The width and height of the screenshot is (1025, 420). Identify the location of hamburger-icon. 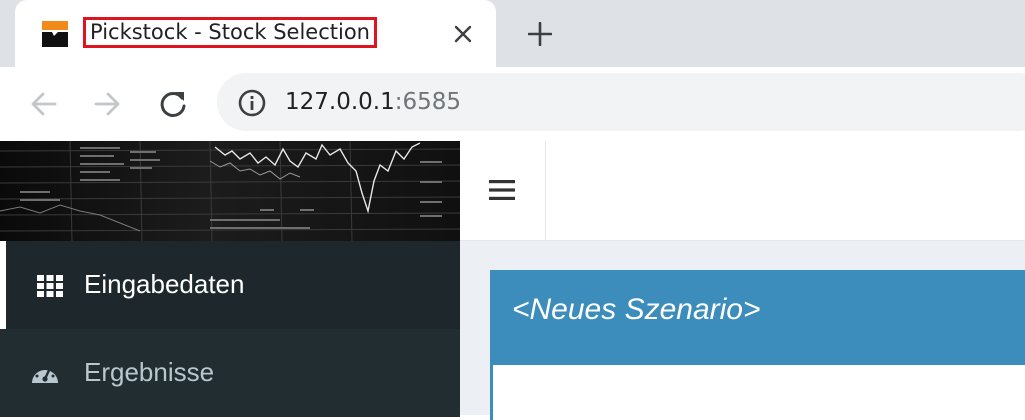
(502, 190).